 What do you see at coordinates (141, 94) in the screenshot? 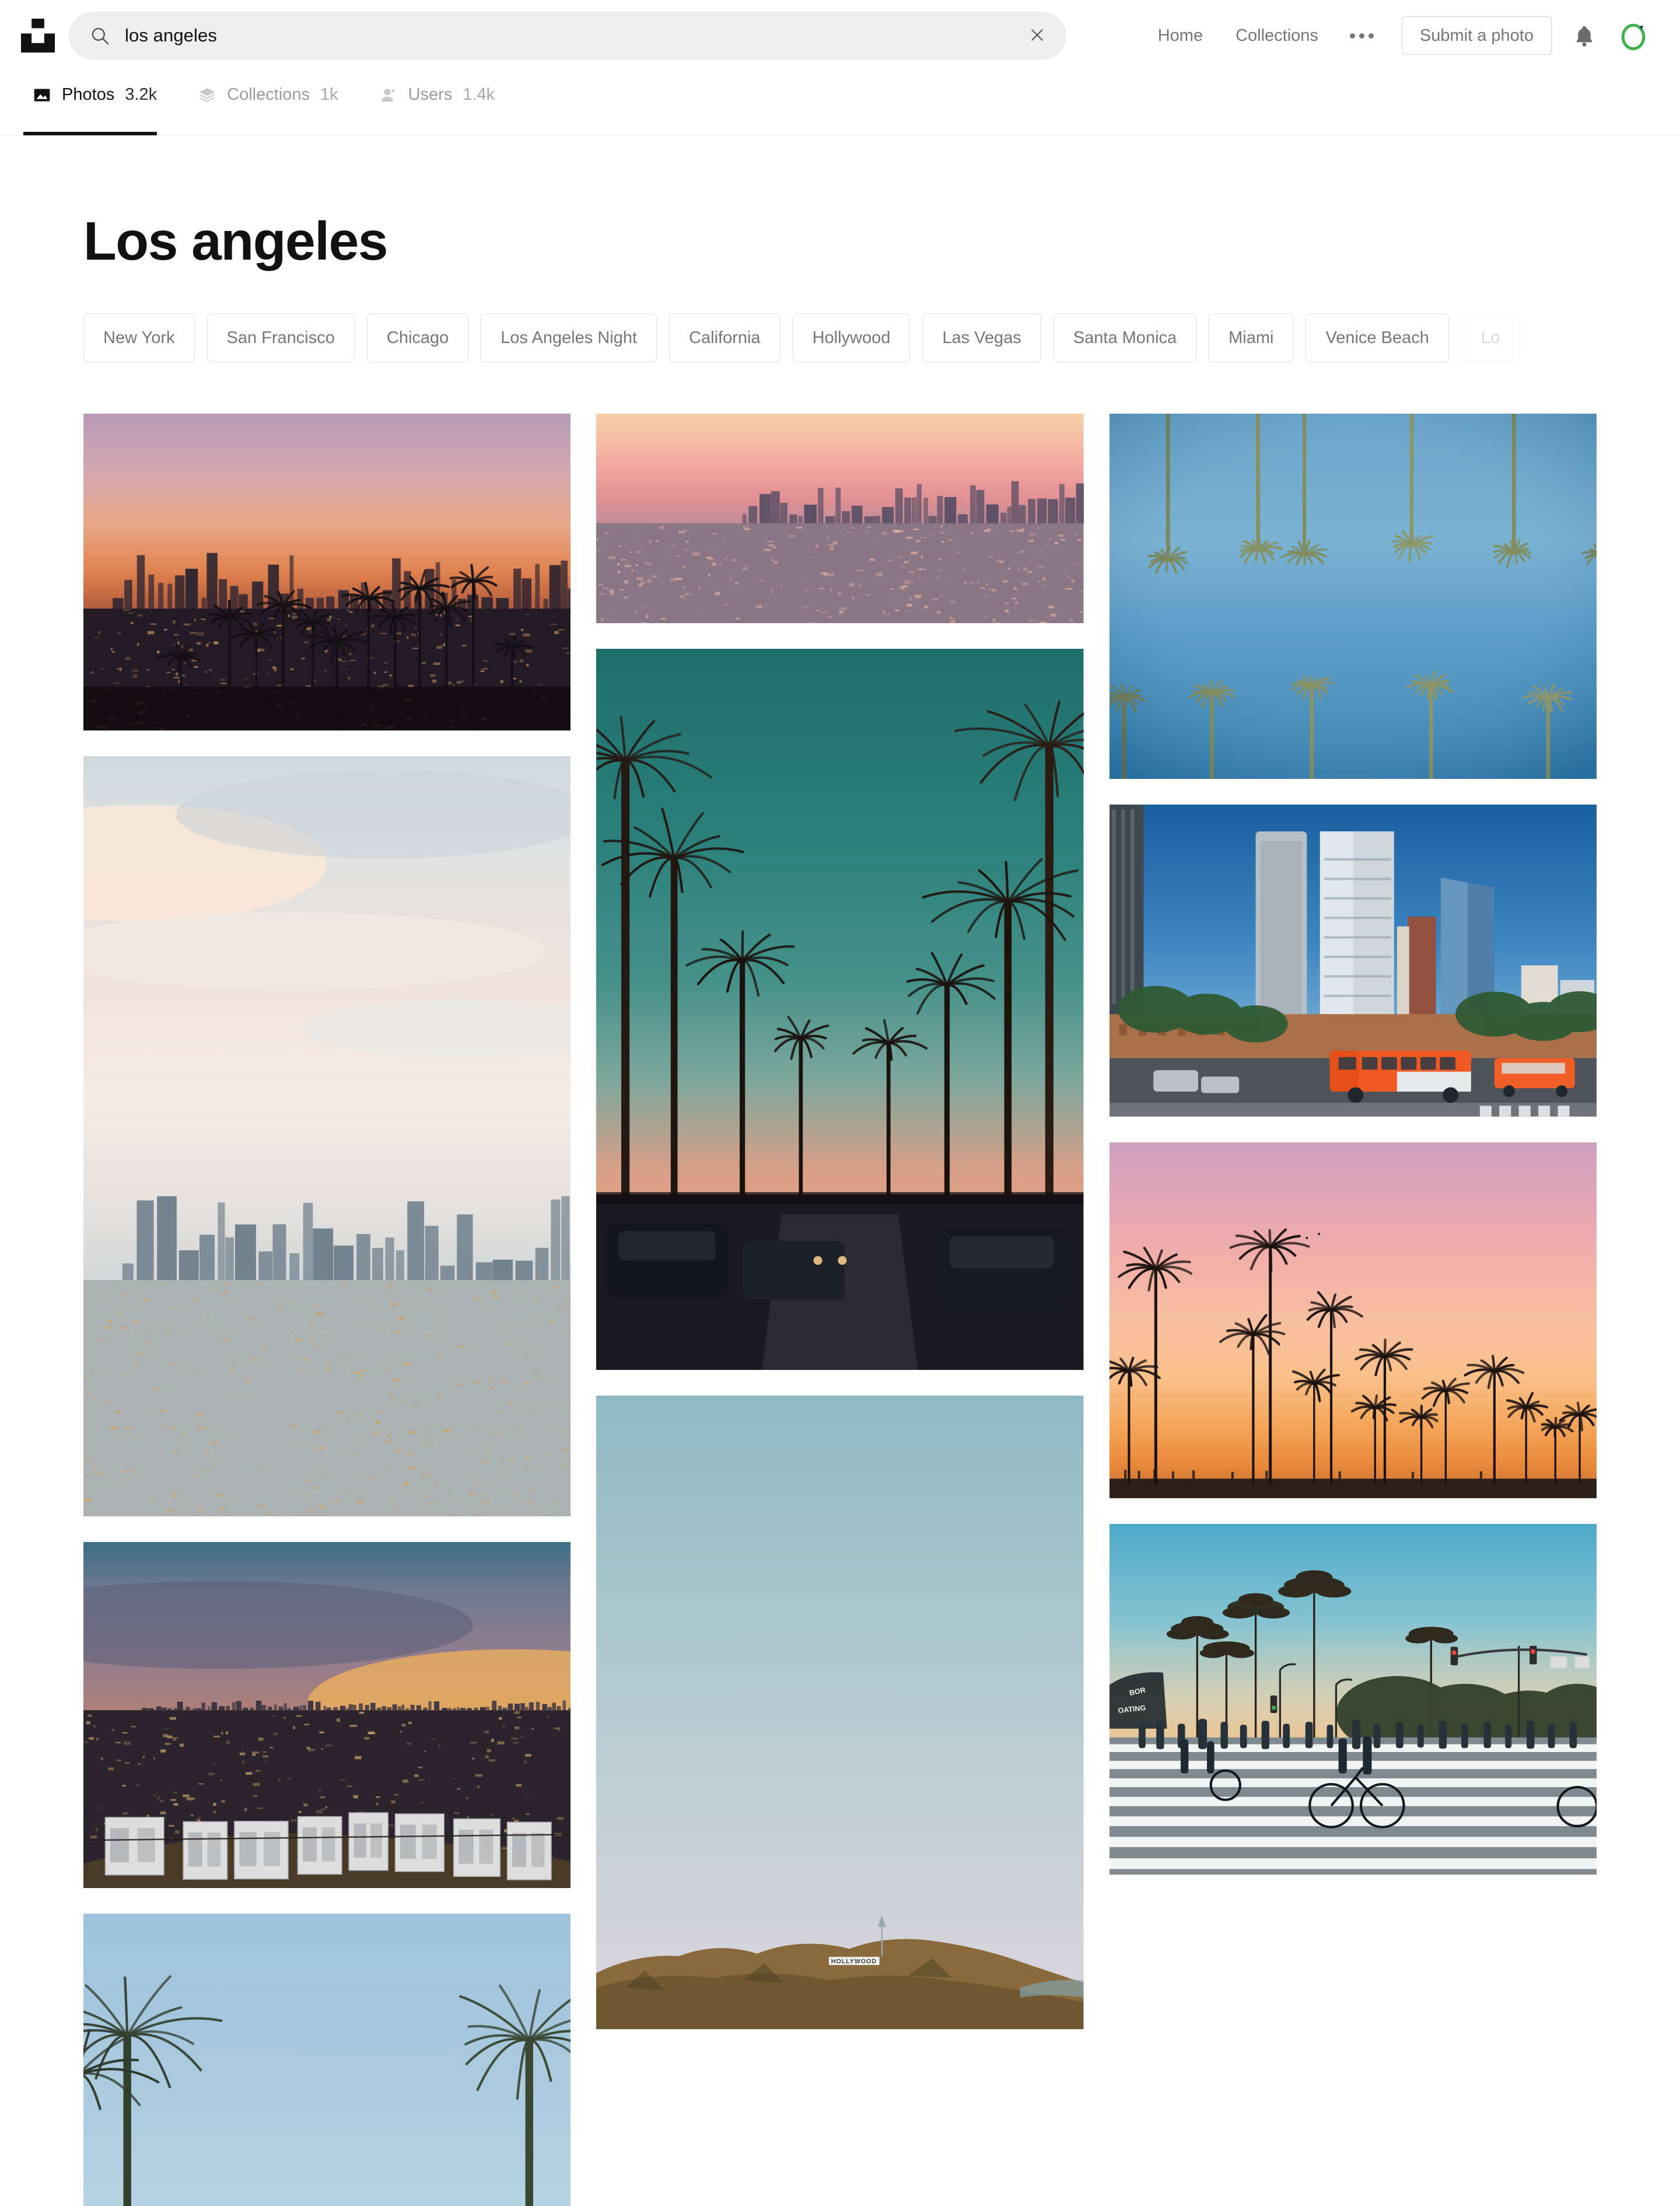
I see `tab-photos-count: 3.2k` at bounding box center [141, 94].